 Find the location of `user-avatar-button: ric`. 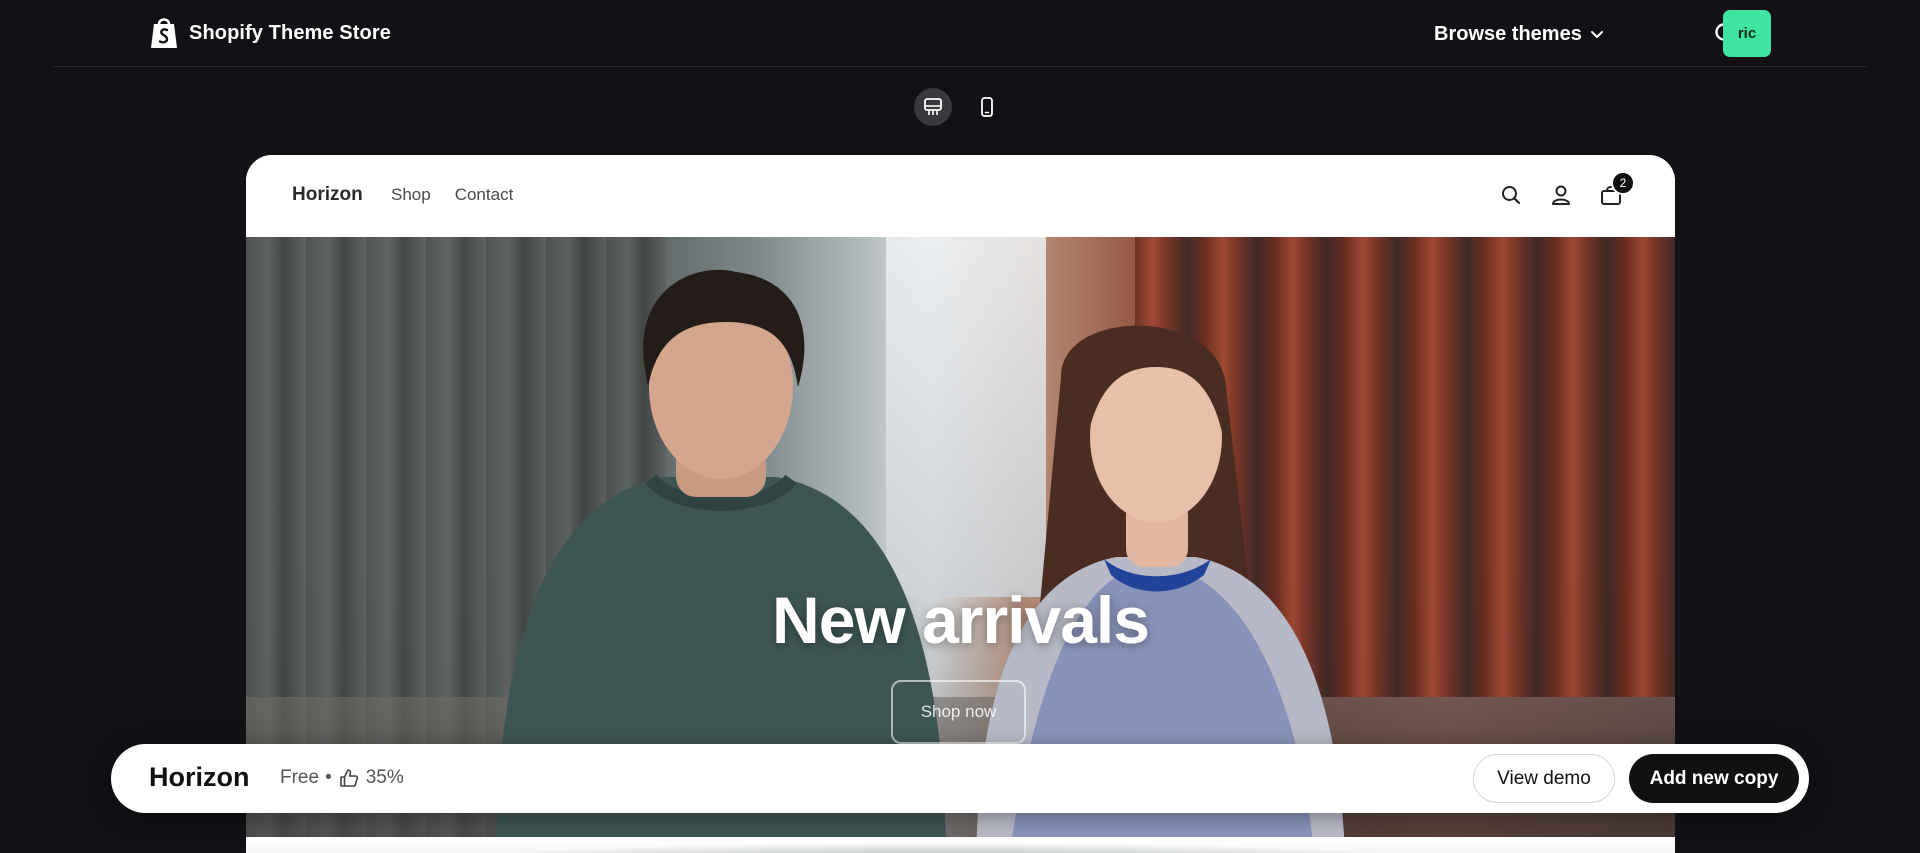

user-avatar-button: ric is located at coordinates (1747, 33).